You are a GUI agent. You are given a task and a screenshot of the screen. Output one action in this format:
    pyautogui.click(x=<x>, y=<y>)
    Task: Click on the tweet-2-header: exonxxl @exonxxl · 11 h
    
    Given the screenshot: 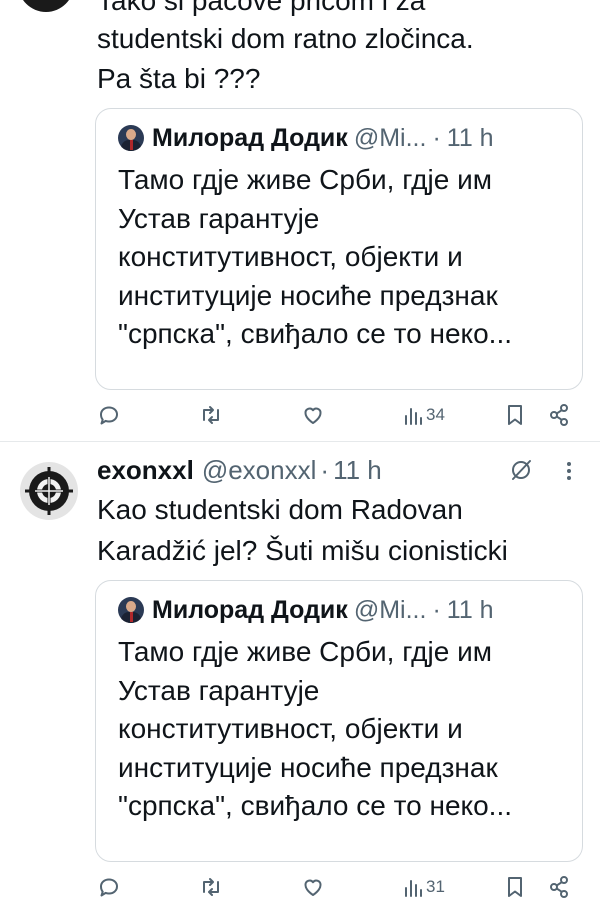 What is the action you would take?
    pyautogui.click(x=239, y=470)
    